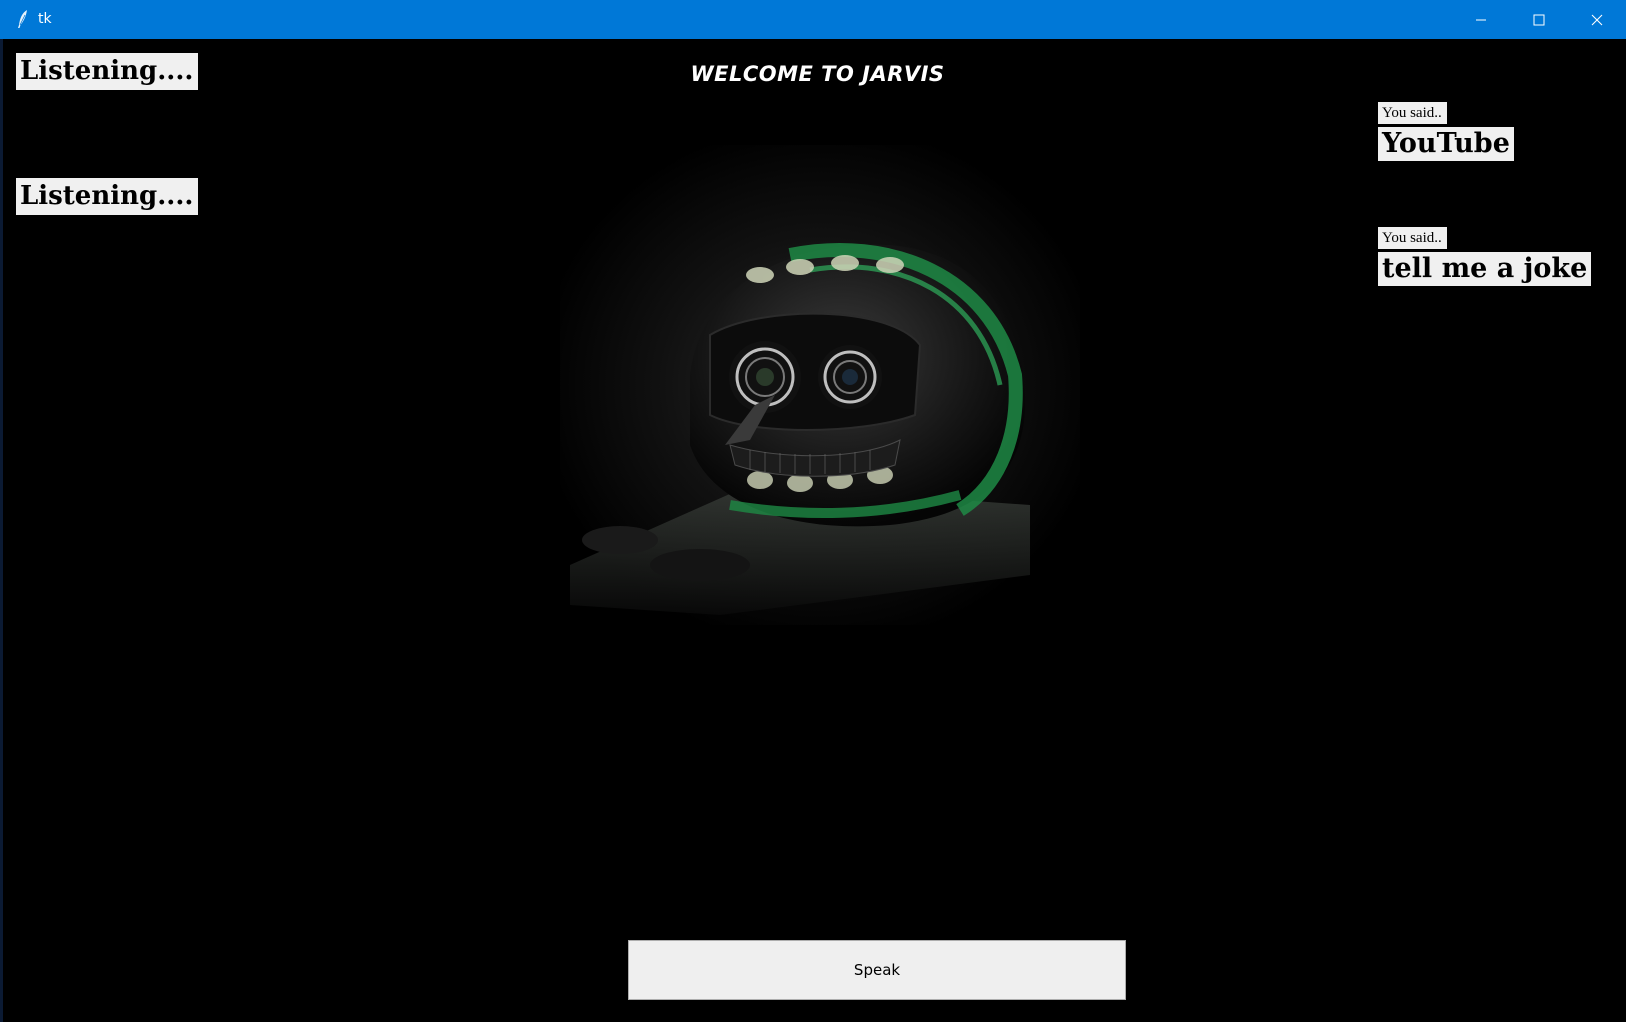 This screenshot has width=1626, height=1022. I want to click on close-icon, so click(1597, 19).